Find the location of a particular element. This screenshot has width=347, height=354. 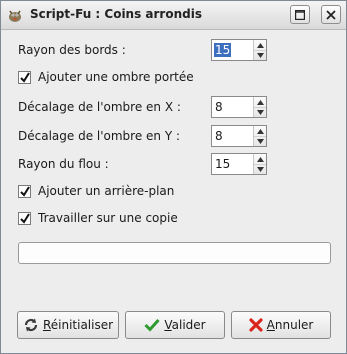

window-title: Script-Fu : Coins arrondis is located at coordinates (116, 14).